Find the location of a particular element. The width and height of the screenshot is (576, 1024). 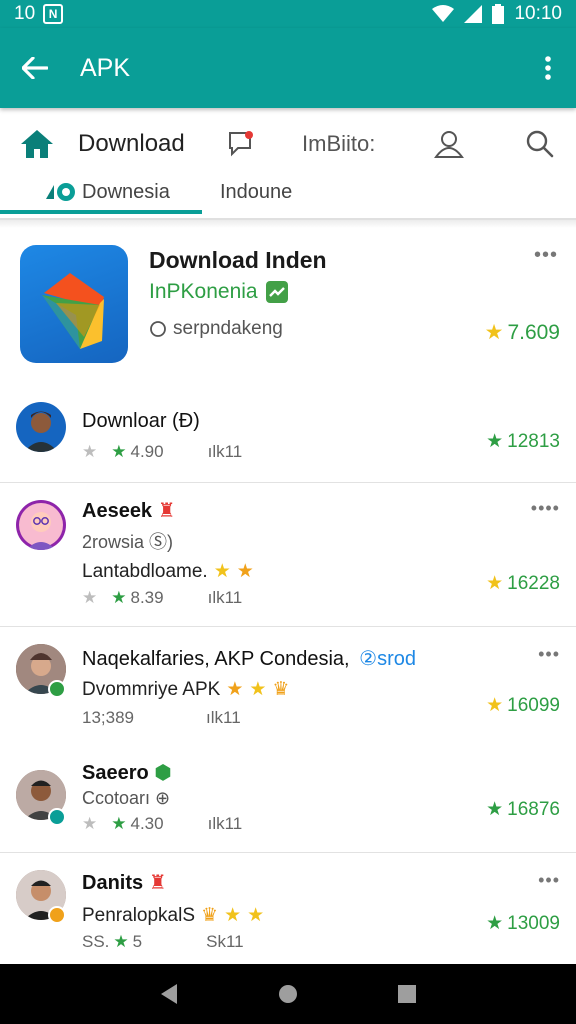

list-item-rating: ★ 16099 is located at coordinates (523, 705).